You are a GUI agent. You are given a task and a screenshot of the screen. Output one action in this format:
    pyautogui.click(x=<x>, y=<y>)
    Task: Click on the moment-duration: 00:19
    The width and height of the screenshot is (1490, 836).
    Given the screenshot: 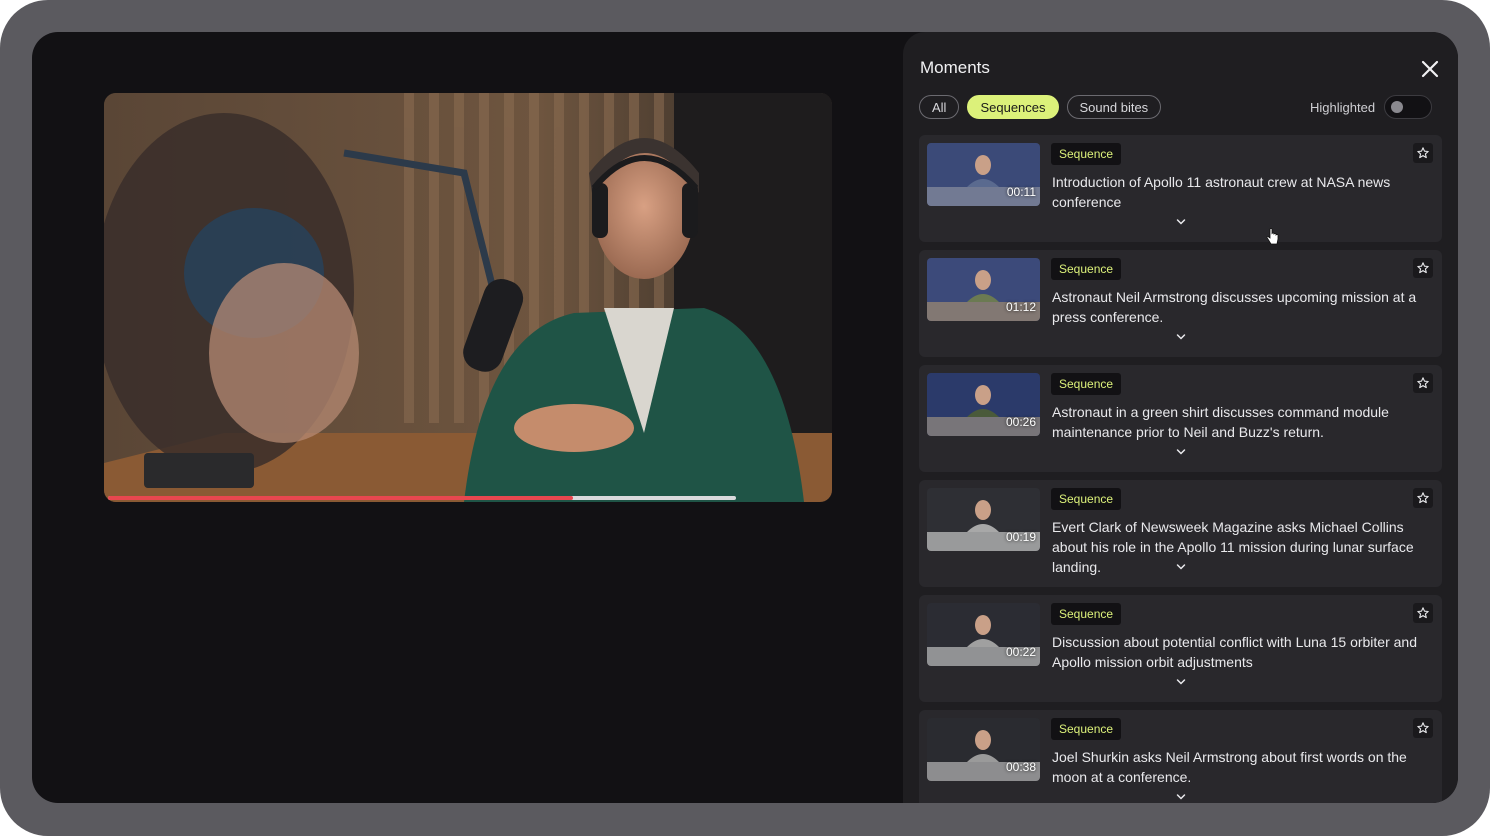 What is the action you would take?
    pyautogui.click(x=1020, y=537)
    